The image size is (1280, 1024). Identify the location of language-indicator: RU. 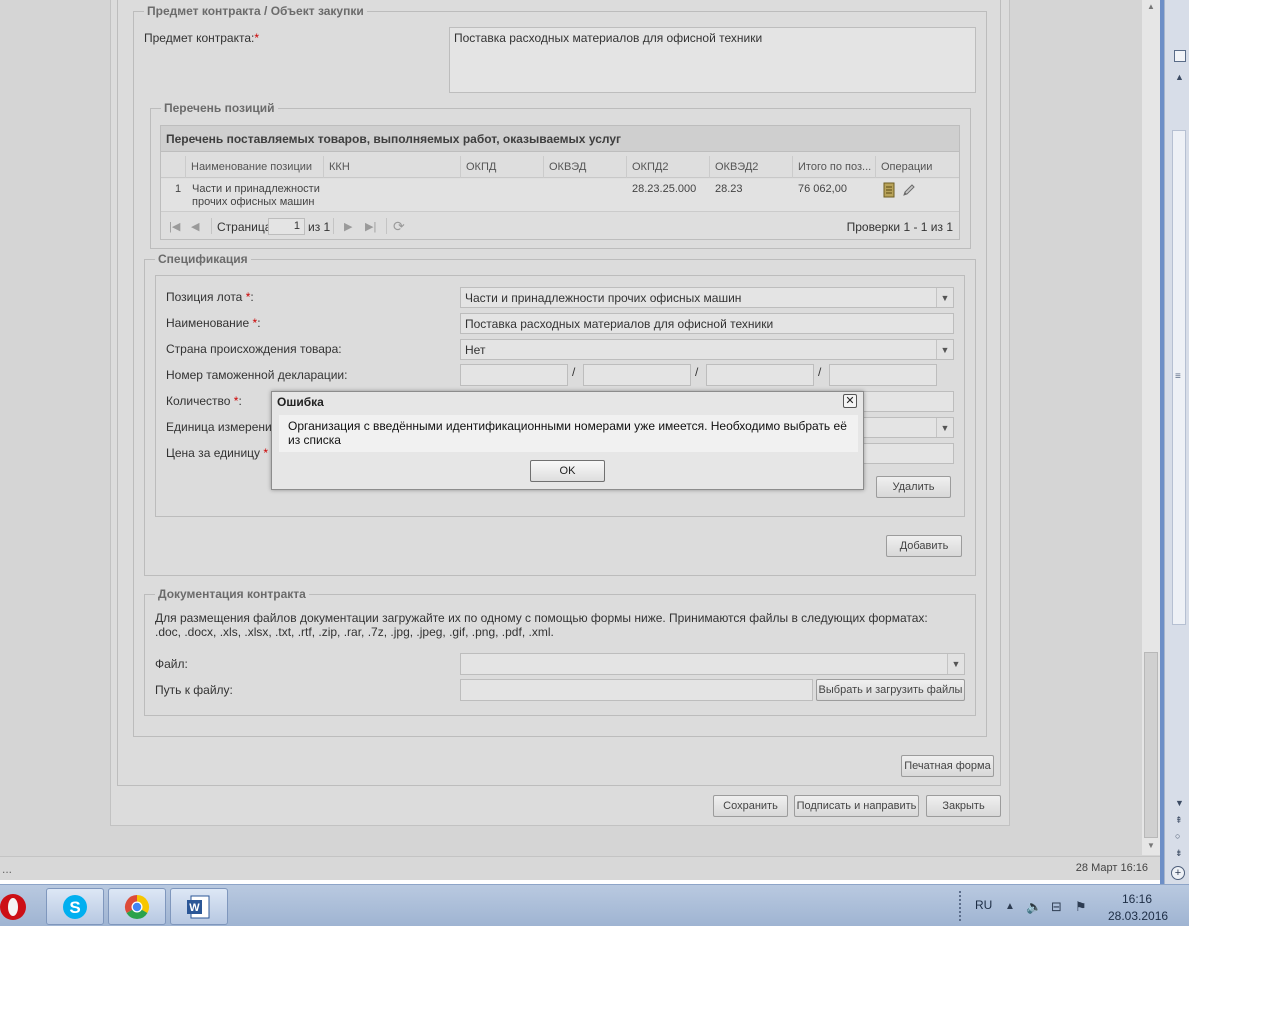
(983, 905).